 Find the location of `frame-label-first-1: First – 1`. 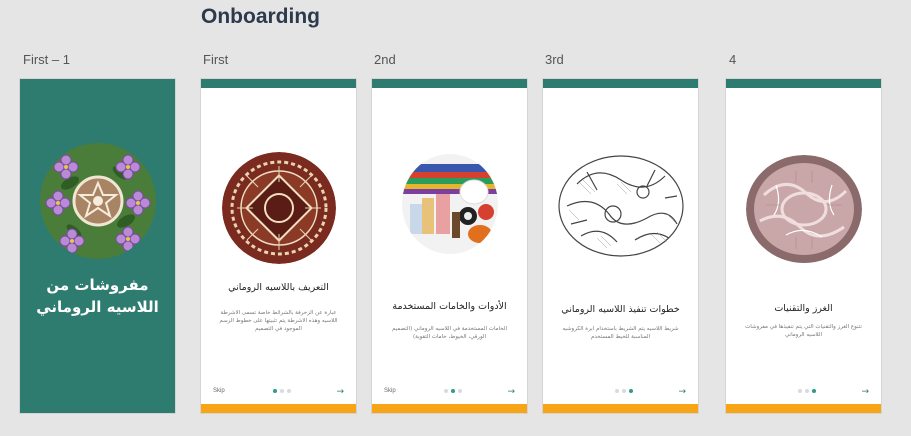

frame-label-first-1: First – 1 is located at coordinates (46, 59).